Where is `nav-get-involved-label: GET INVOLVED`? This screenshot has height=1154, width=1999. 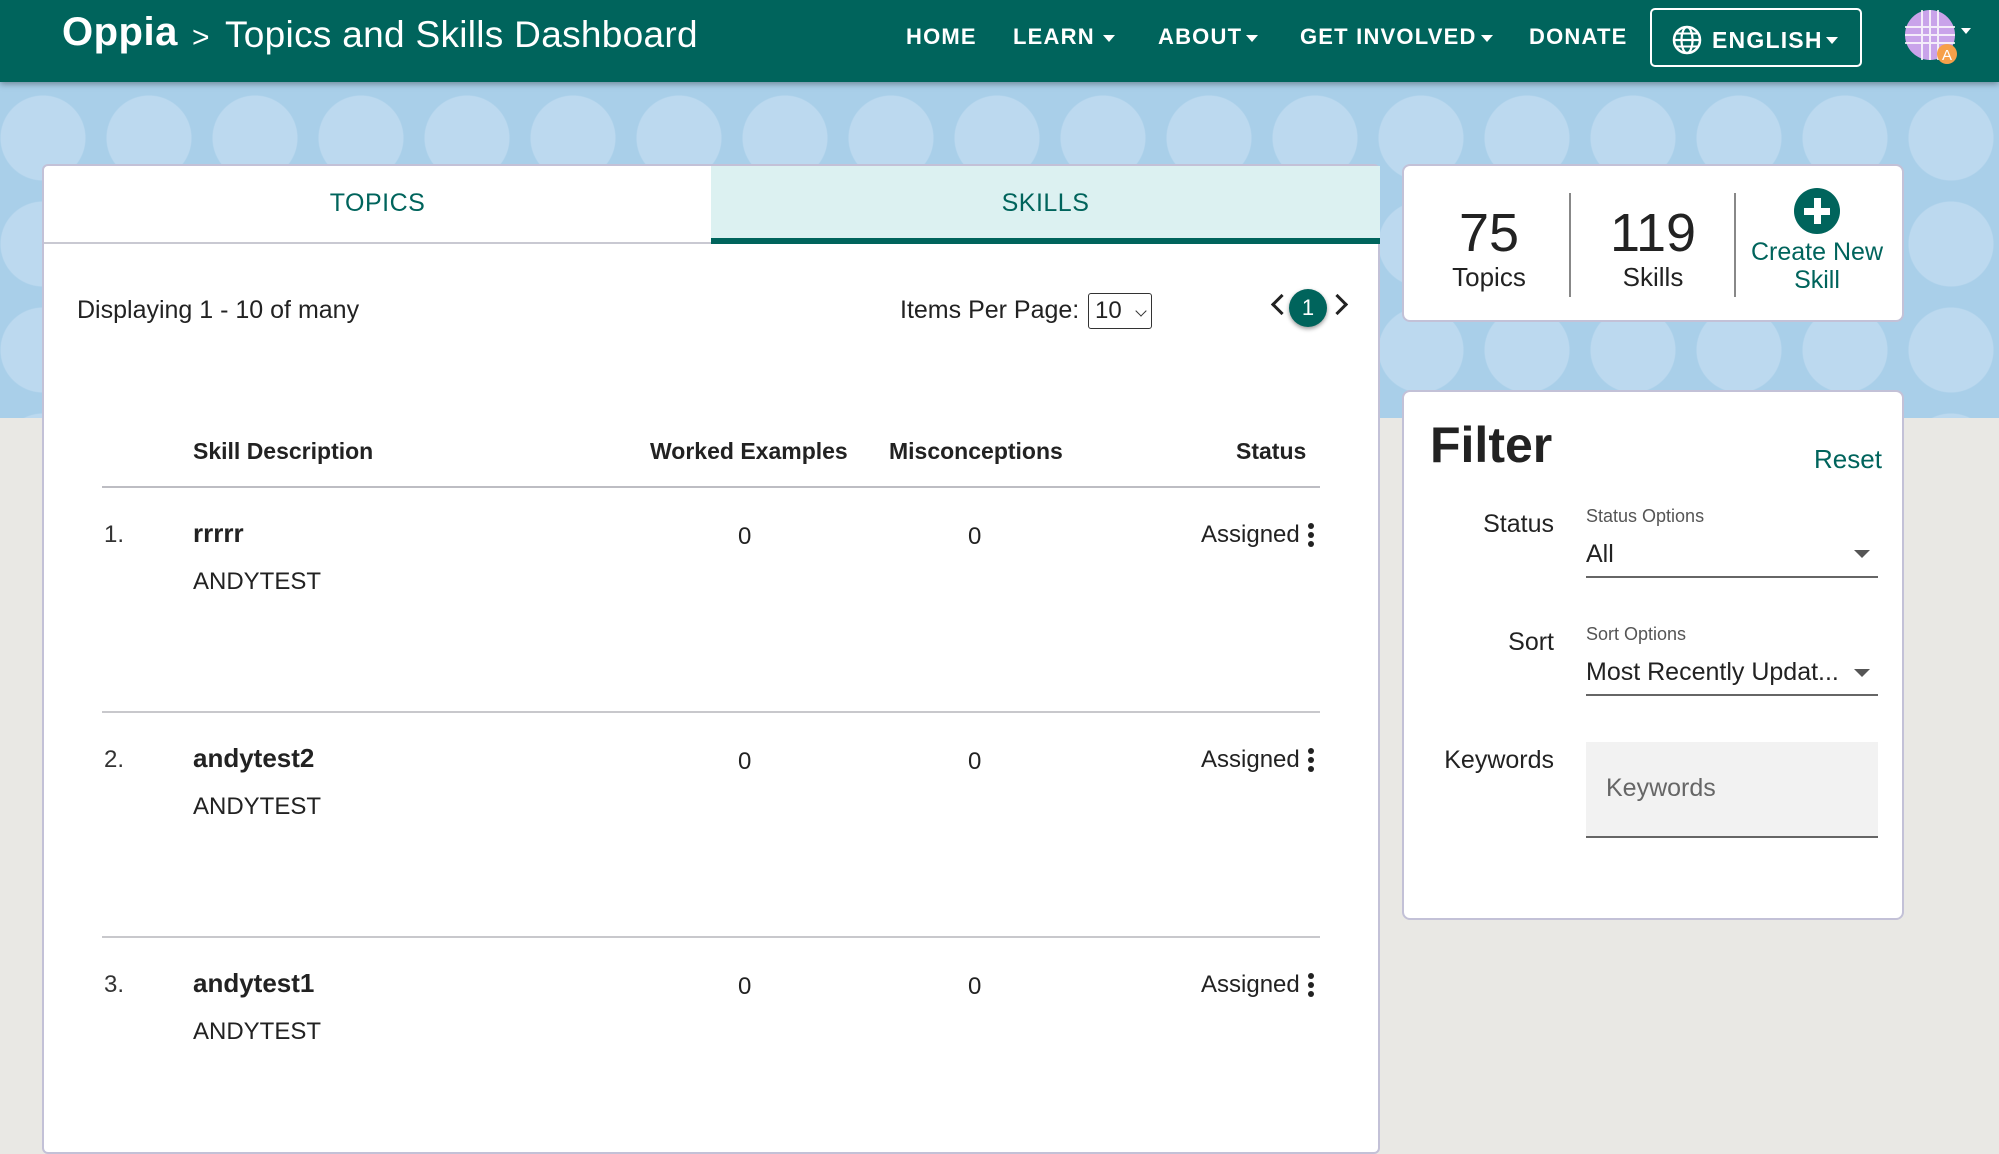
nav-get-involved-label: GET INVOLVED is located at coordinates (1388, 36).